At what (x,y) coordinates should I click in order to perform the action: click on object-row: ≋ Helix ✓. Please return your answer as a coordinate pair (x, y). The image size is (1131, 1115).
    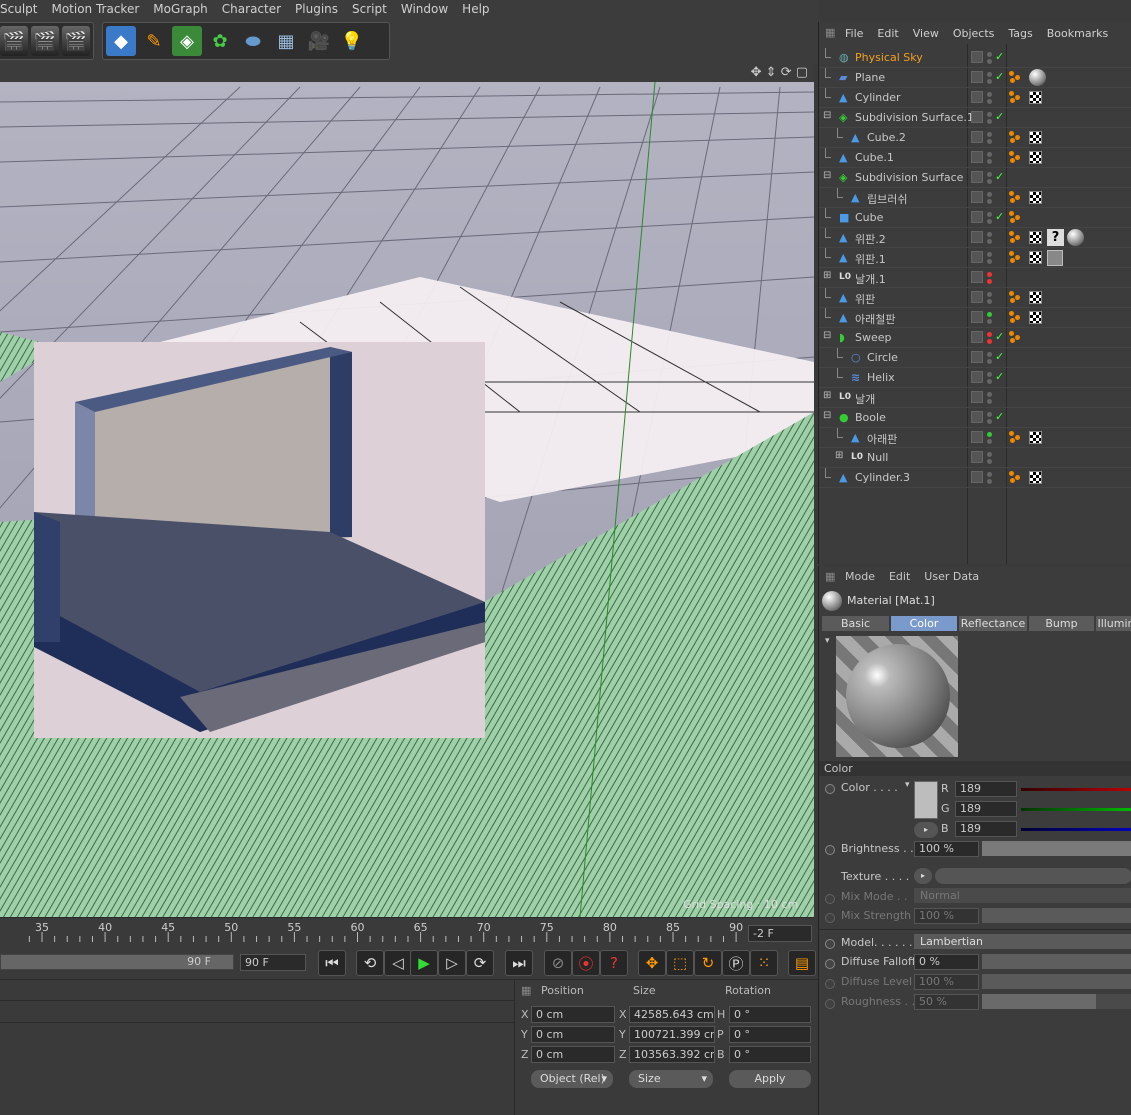
    Looking at the image, I should click on (975, 378).